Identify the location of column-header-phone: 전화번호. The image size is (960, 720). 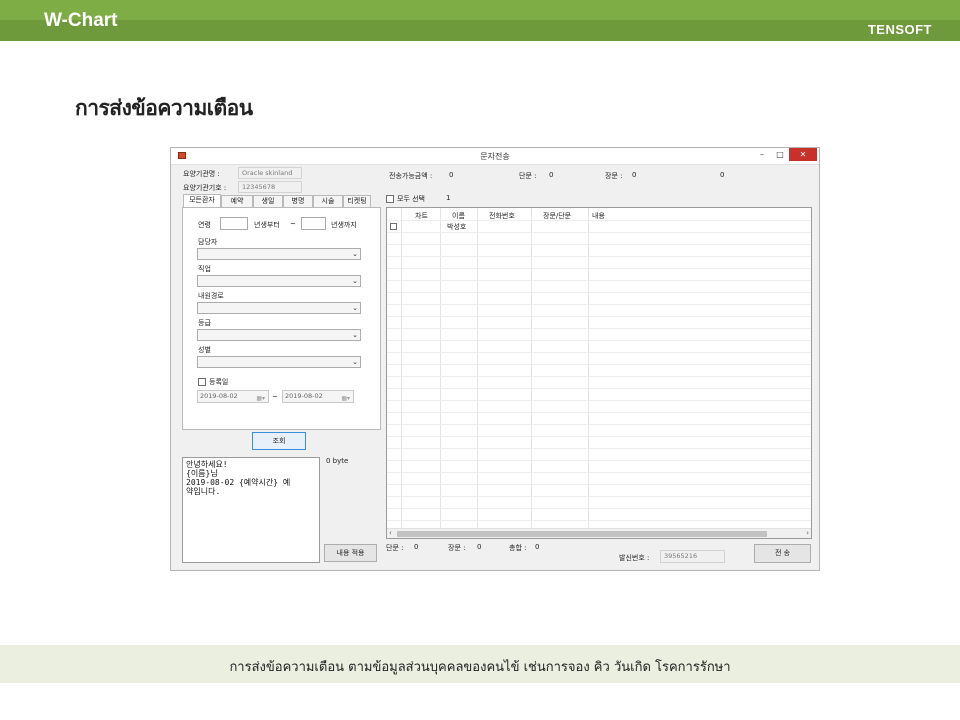
(502, 216).